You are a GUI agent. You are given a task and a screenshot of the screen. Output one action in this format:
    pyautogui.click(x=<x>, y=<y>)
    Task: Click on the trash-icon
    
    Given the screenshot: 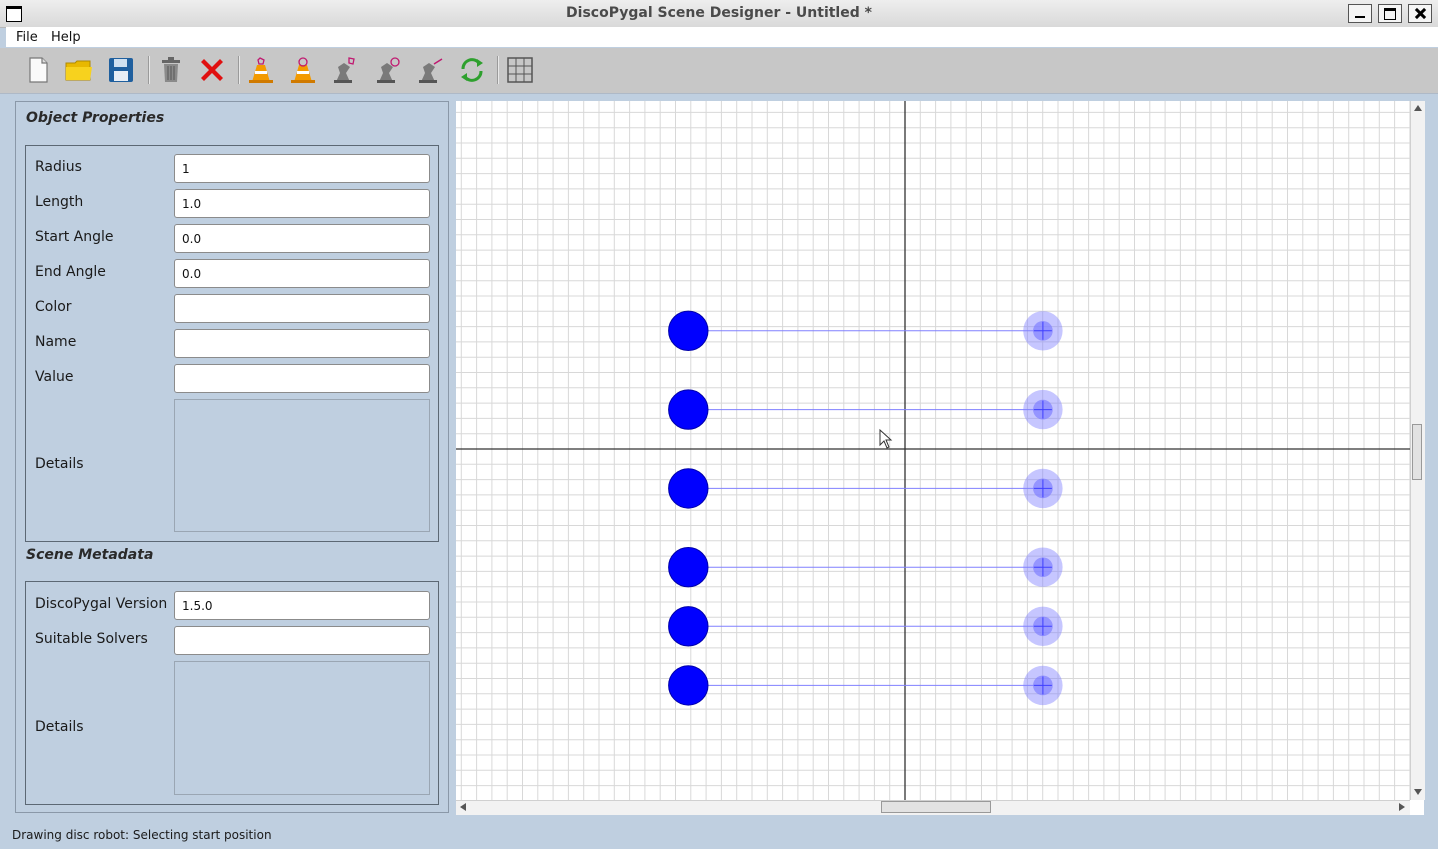 What is the action you would take?
    pyautogui.click(x=171, y=69)
    